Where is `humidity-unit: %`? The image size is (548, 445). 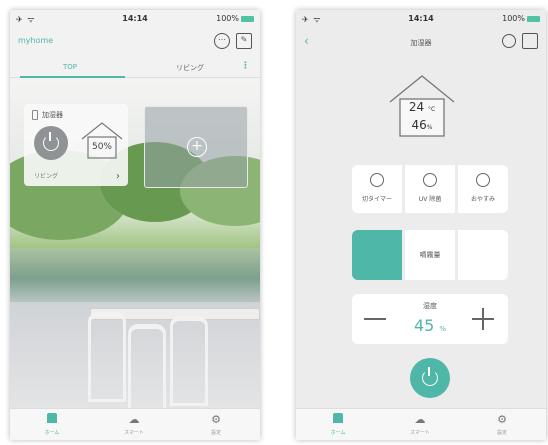 humidity-unit: % is located at coordinates (429, 127).